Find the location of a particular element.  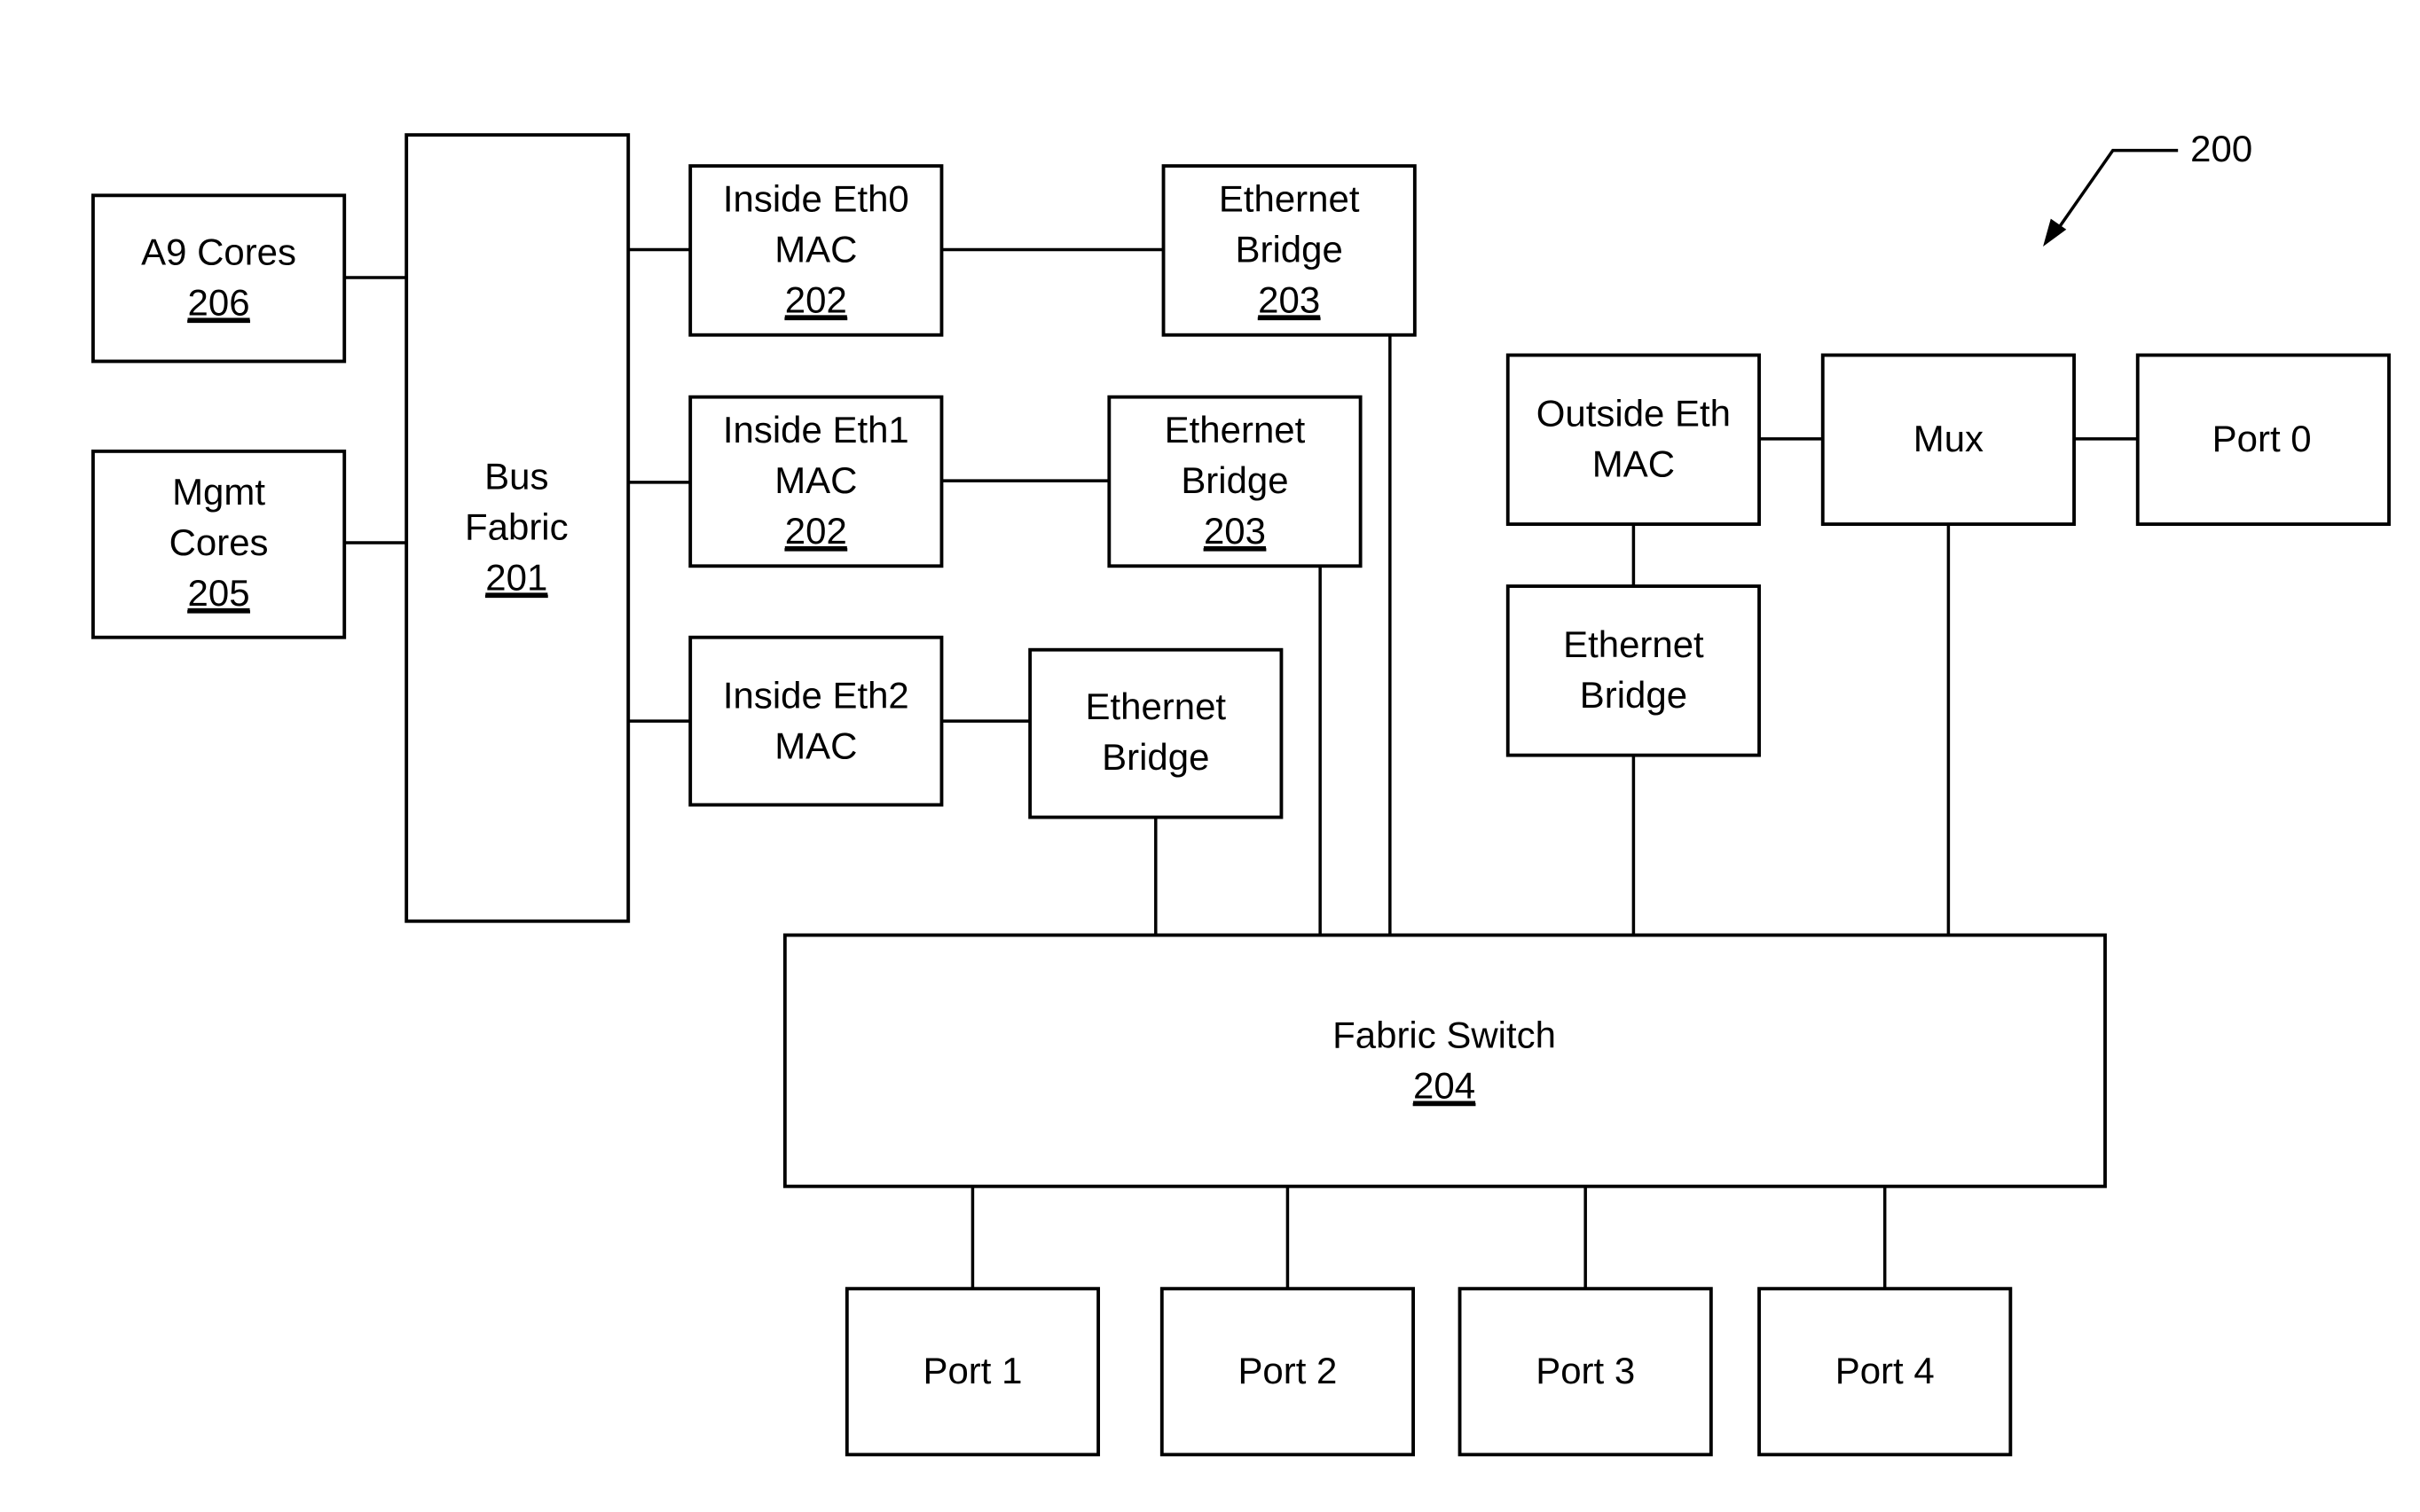

reference-leader-line is located at coordinates (2116, 191).